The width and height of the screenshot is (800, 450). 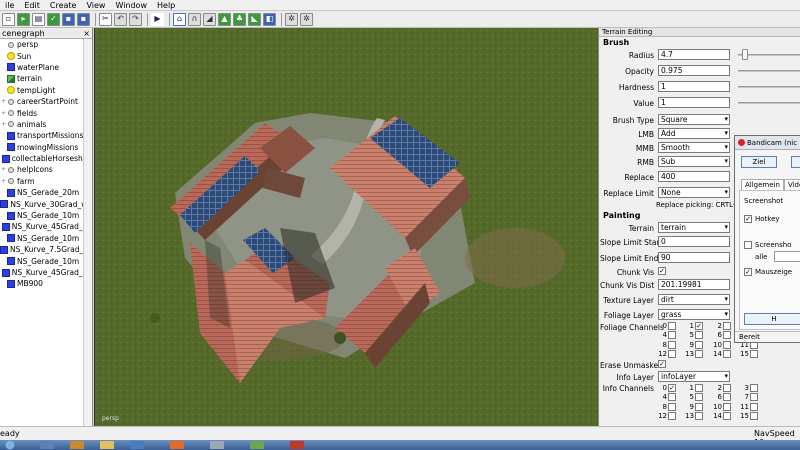 I want to click on scenegraph-item: NS_Kurve_7.5Grad_en, so click(x=46, y=249).